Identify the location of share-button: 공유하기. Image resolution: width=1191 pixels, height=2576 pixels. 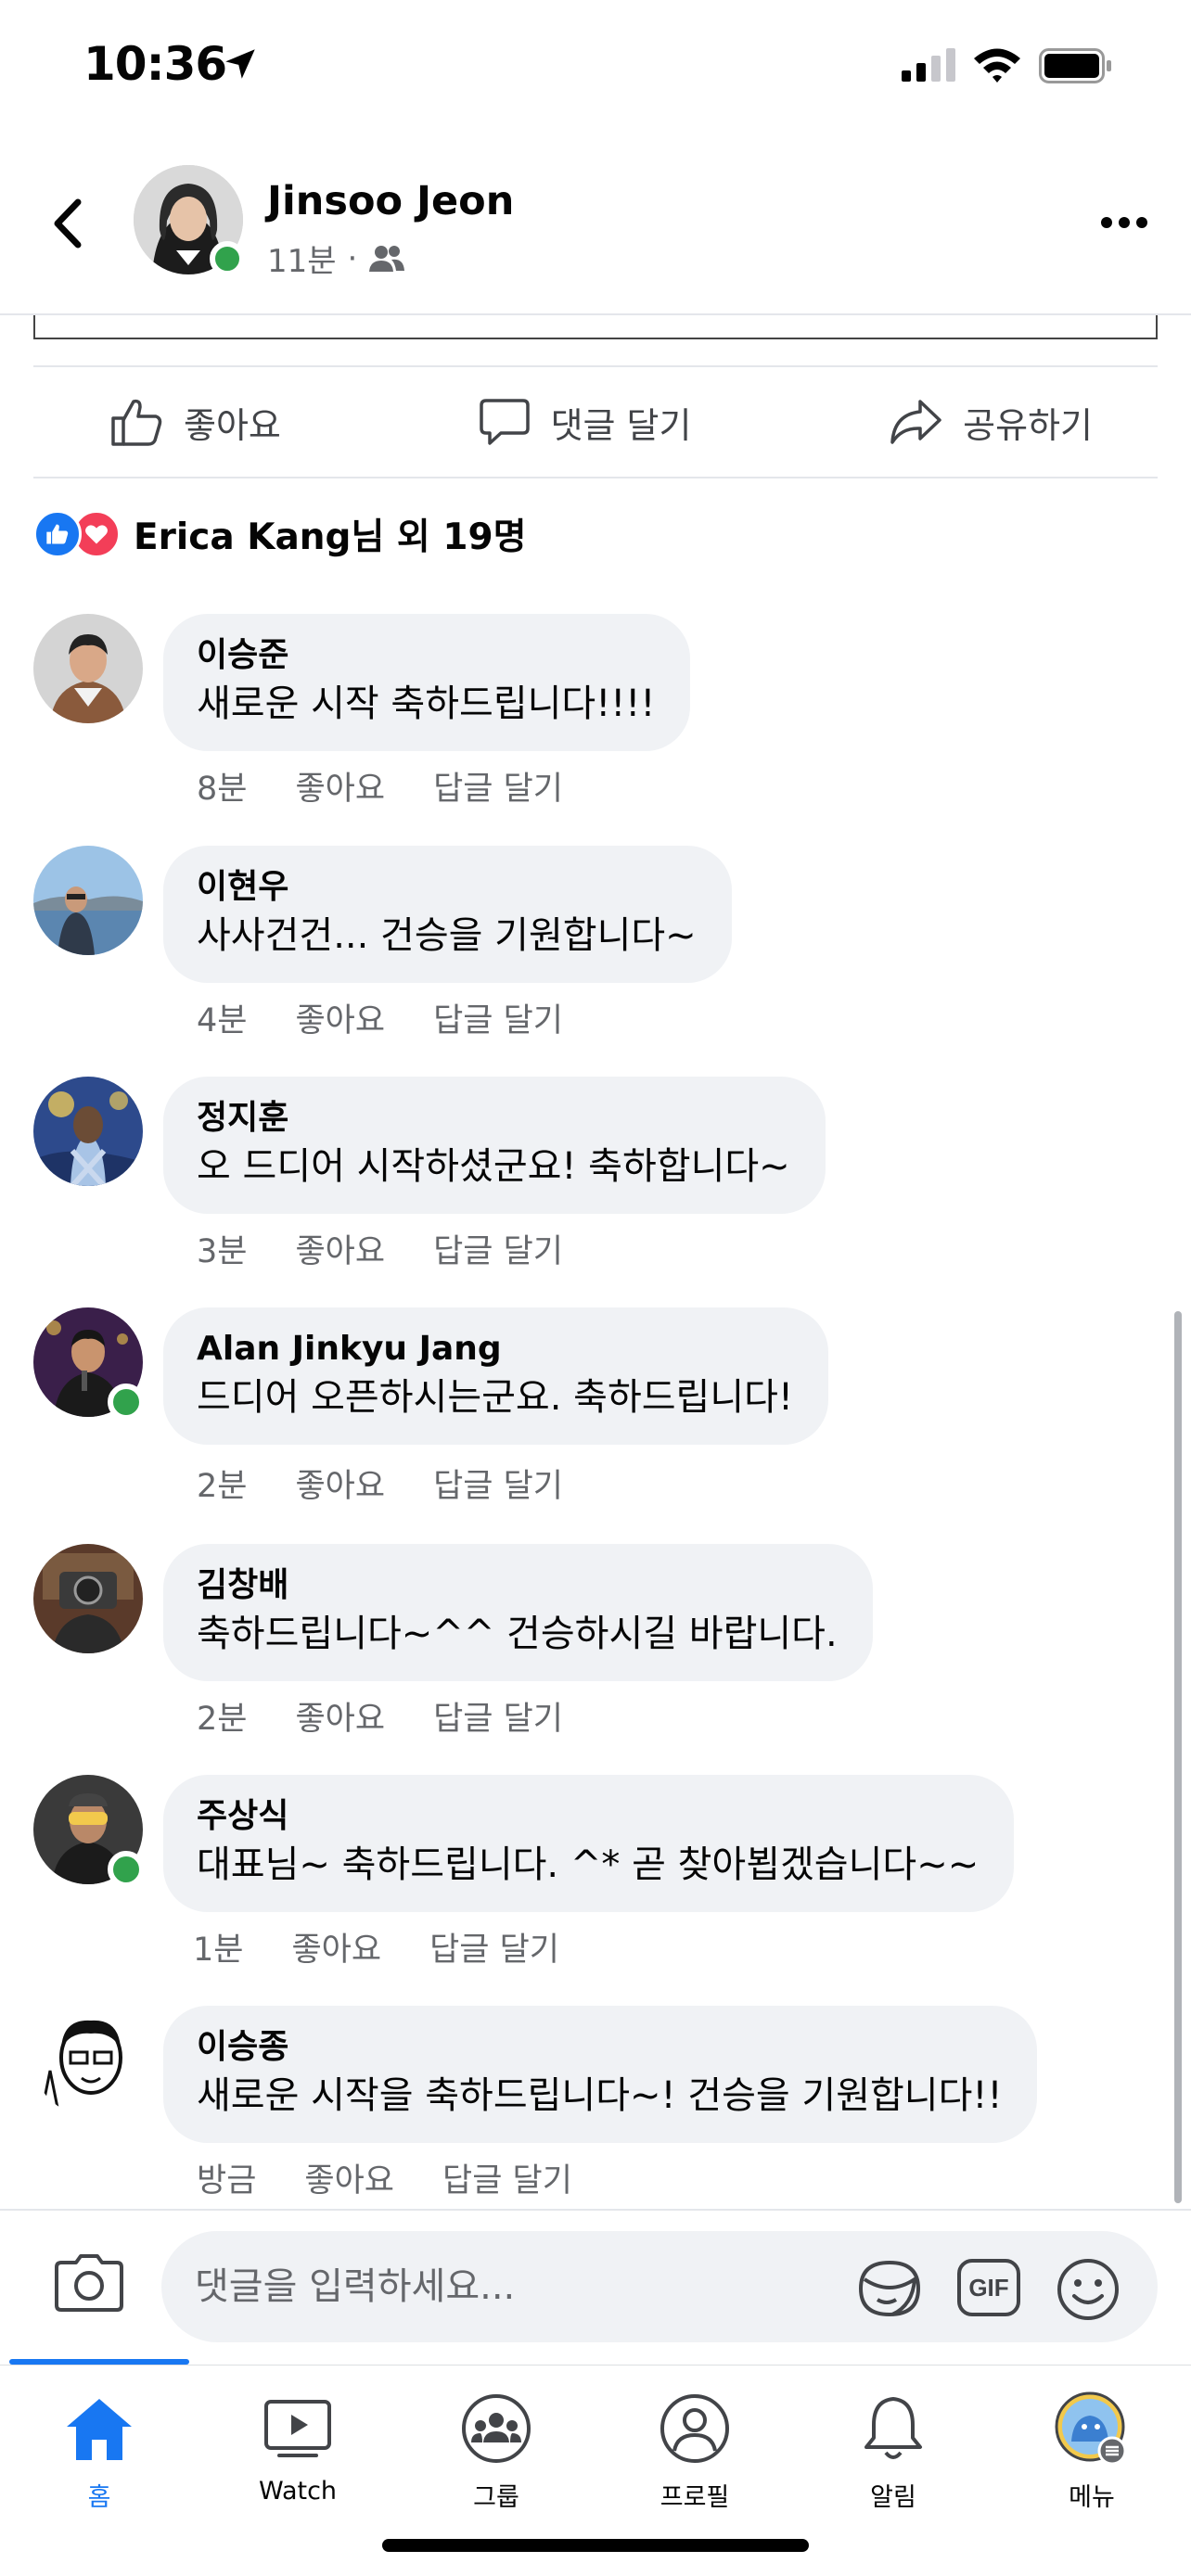
(991, 423).